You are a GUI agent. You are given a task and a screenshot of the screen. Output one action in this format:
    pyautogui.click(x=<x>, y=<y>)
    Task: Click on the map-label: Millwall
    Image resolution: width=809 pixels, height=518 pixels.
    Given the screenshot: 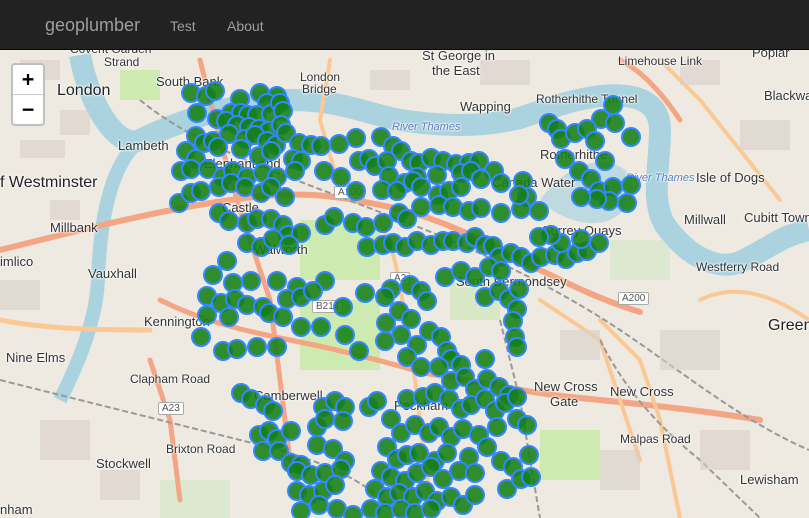 What is the action you would take?
    pyautogui.click(x=705, y=219)
    